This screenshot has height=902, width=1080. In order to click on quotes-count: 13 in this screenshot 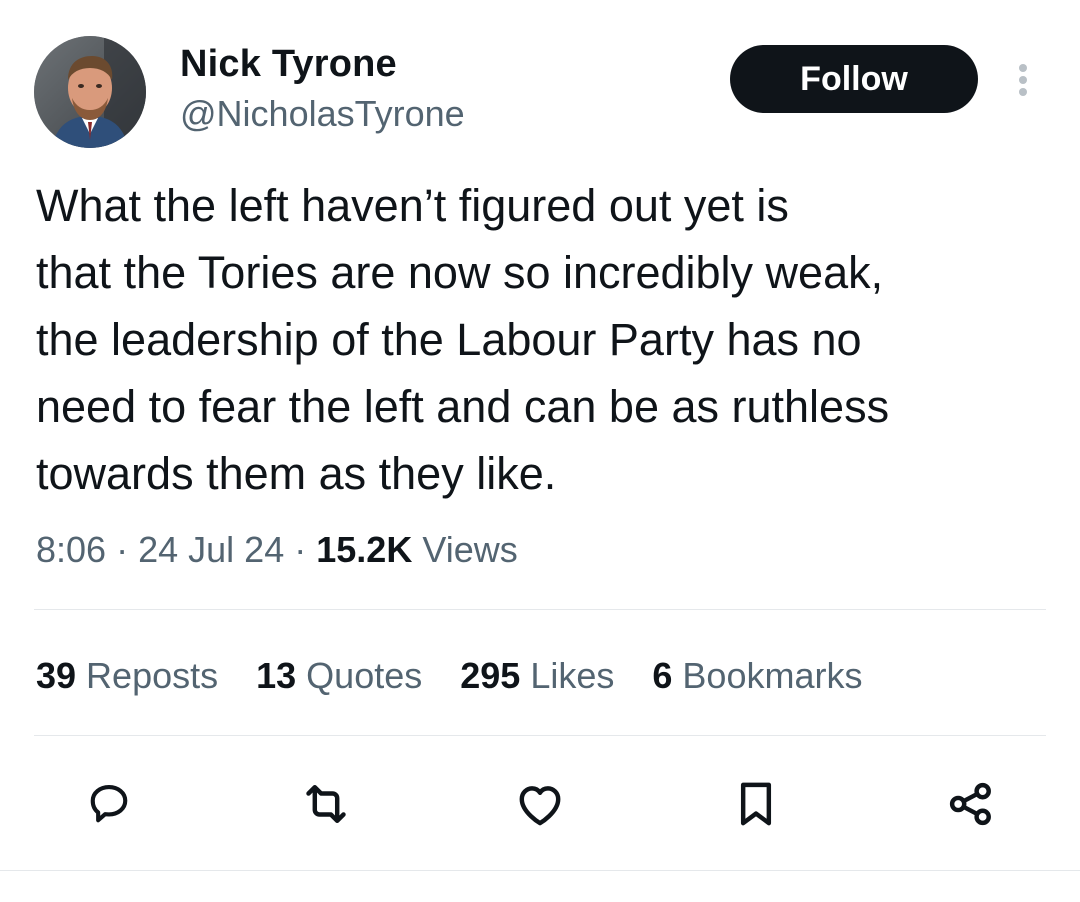, I will do `click(276, 675)`.